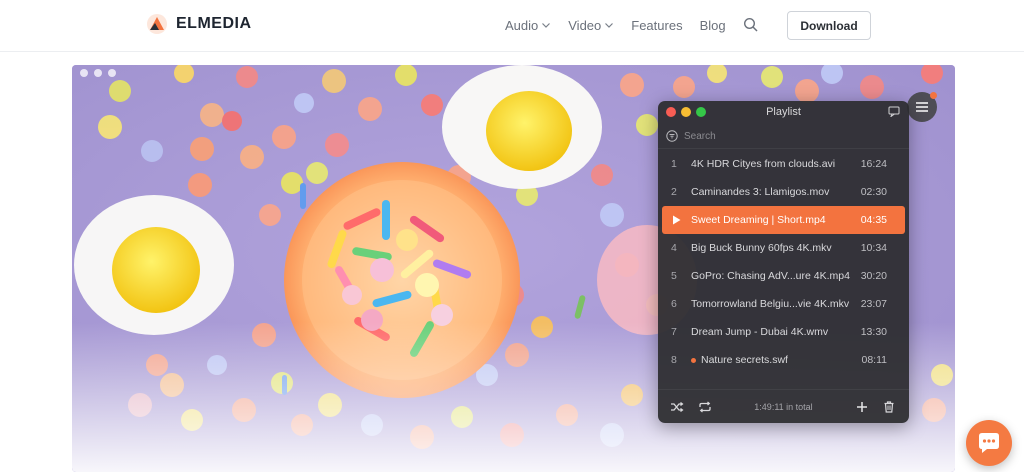  I want to click on row-number: 5, so click(674, 276).